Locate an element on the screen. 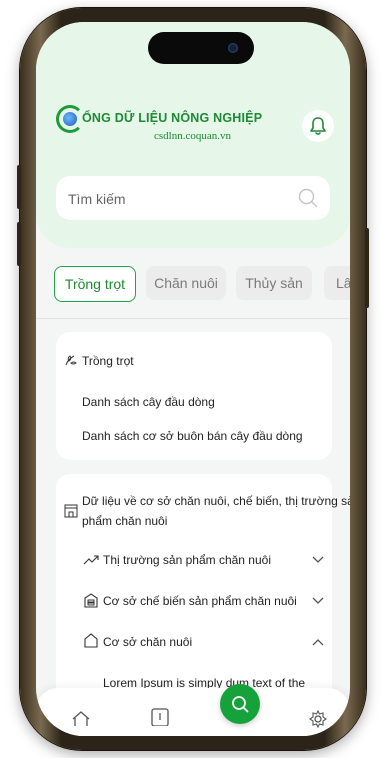 This screenshot has height=758, width=384. bell-icon is located at coordinates (318, 126).